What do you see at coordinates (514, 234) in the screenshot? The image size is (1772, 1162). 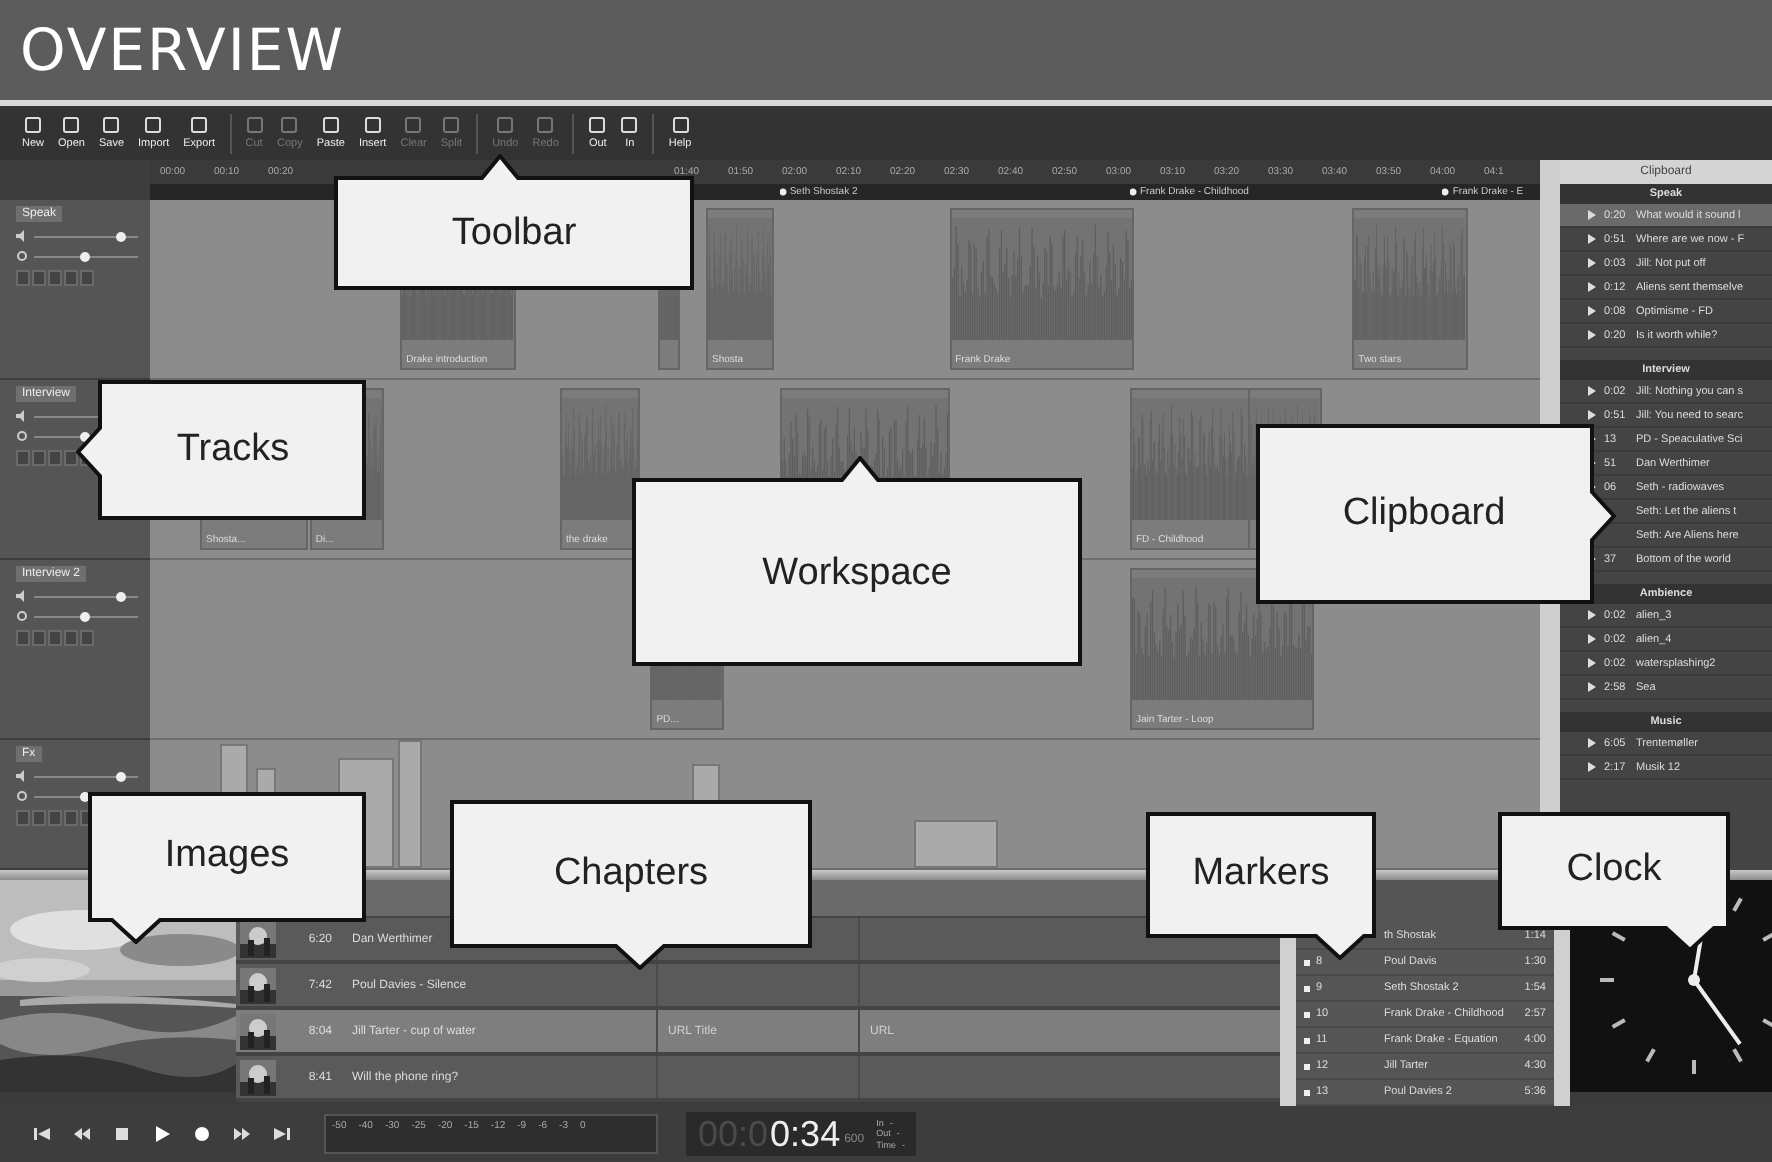 I see `callout-label: Toolbar` at bounding box center [514, 234].